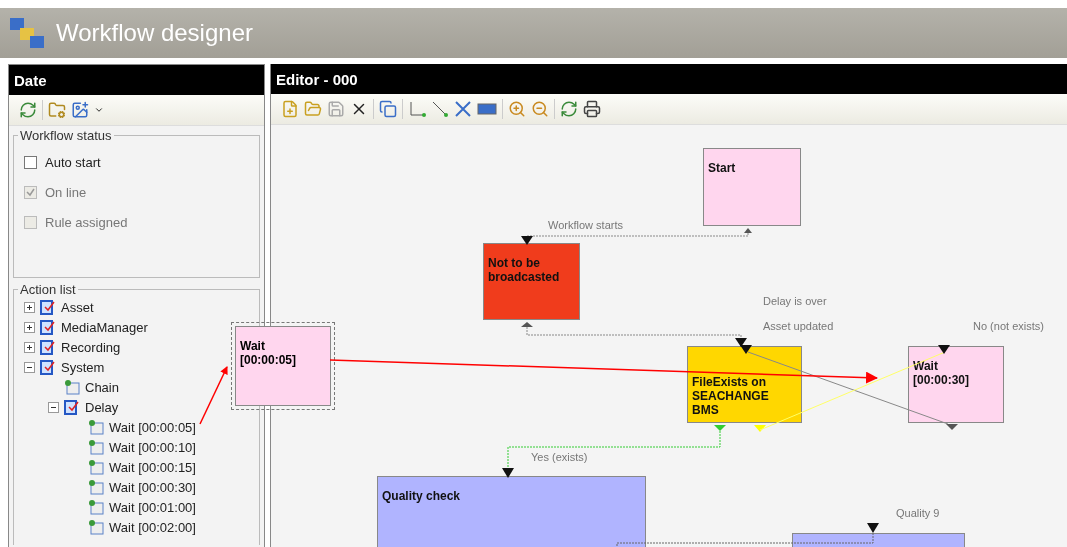 The image size is (1067, 547). I want to click on tree-item: Wait [00:00:30], so click(152, 487).